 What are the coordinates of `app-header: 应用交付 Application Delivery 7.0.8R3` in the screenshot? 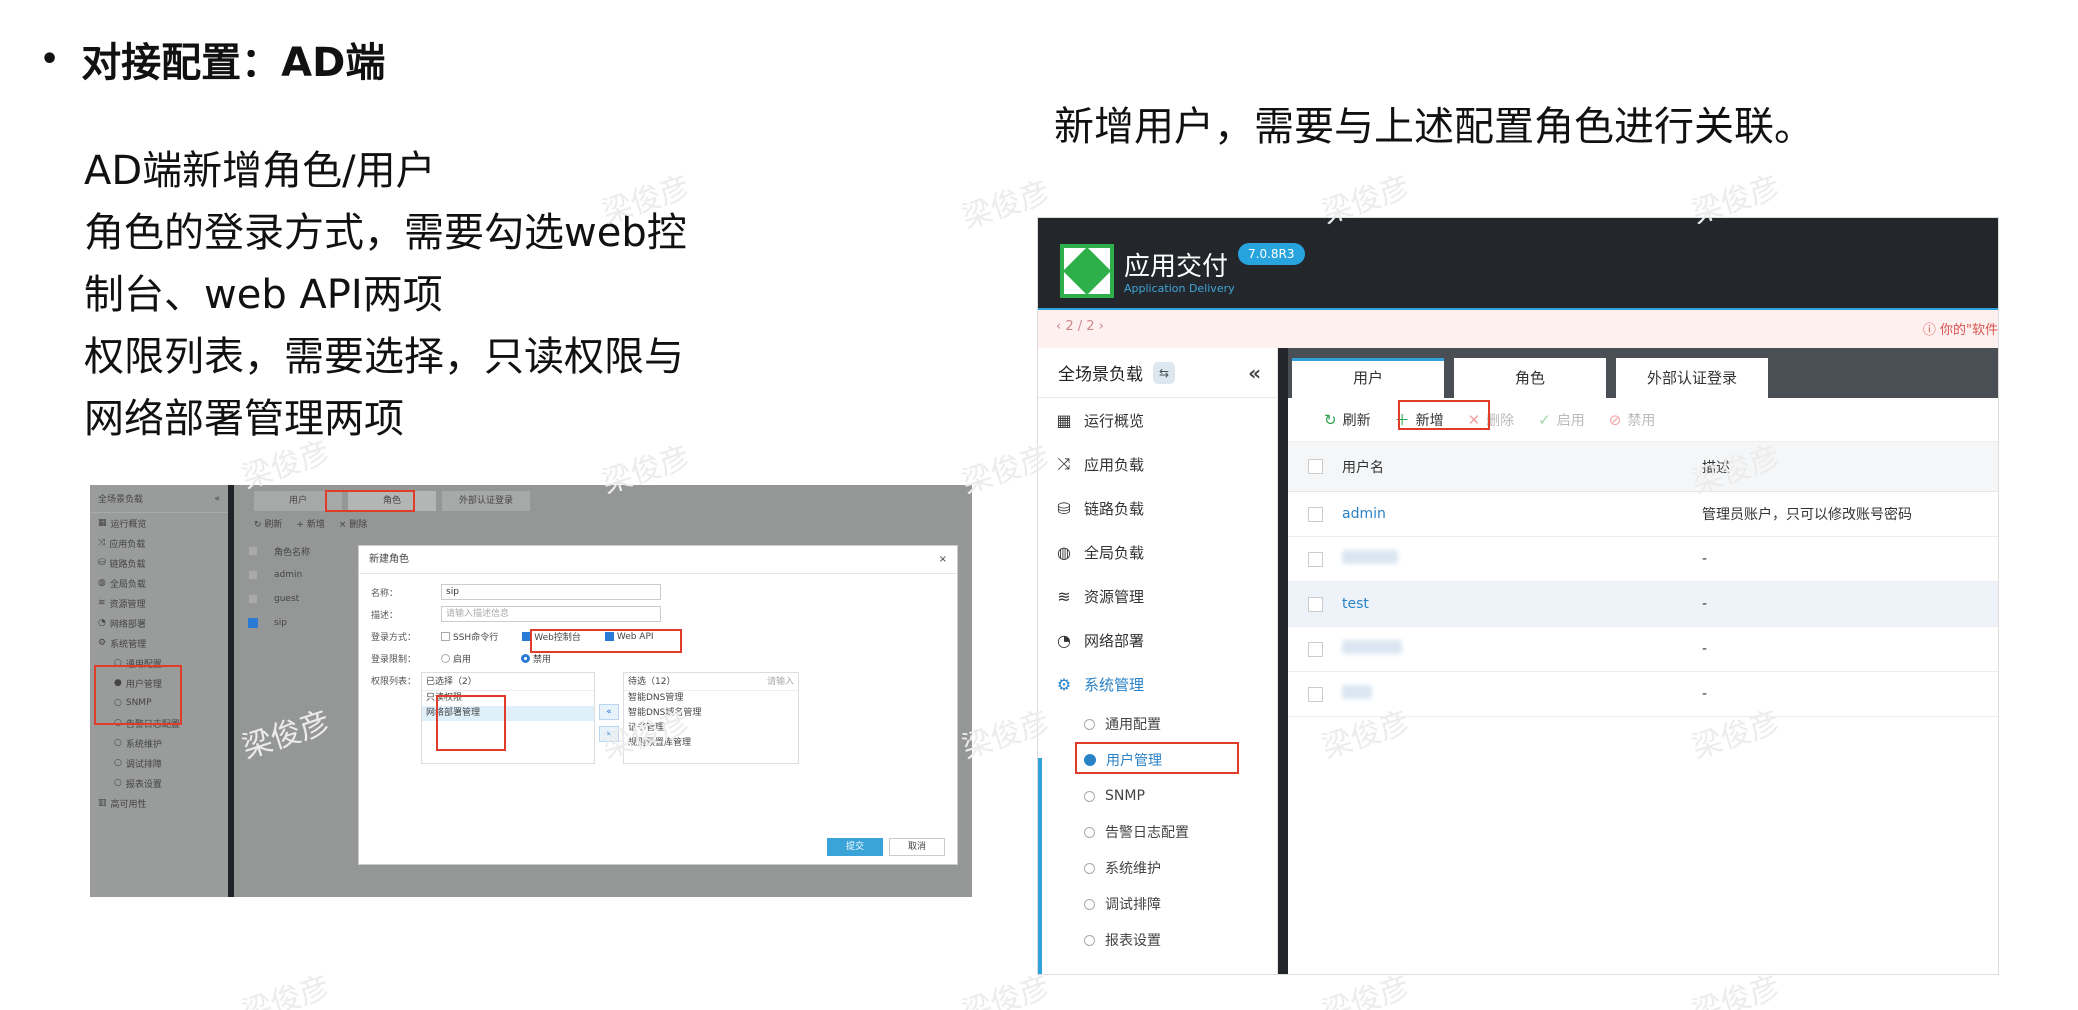 It's located at (1518, 263).